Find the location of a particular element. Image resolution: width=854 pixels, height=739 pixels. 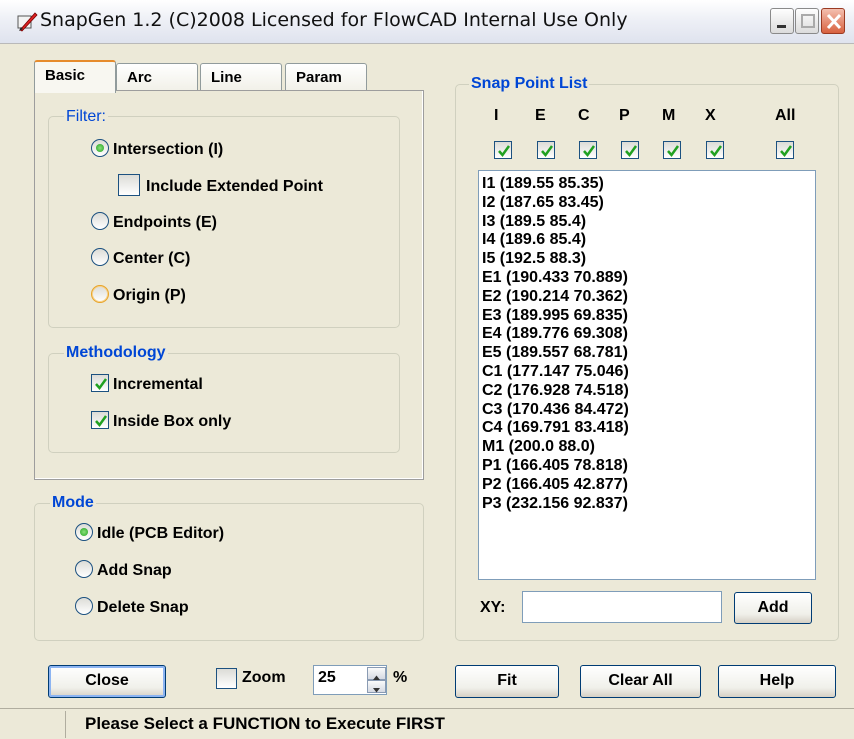

tab-line: Line is located at coordinates (241, 78).